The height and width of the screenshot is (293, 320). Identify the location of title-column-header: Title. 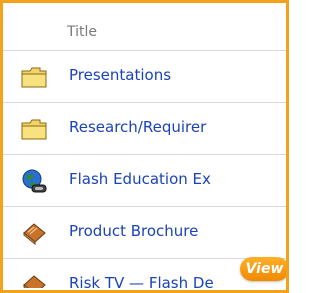
(82, 32).